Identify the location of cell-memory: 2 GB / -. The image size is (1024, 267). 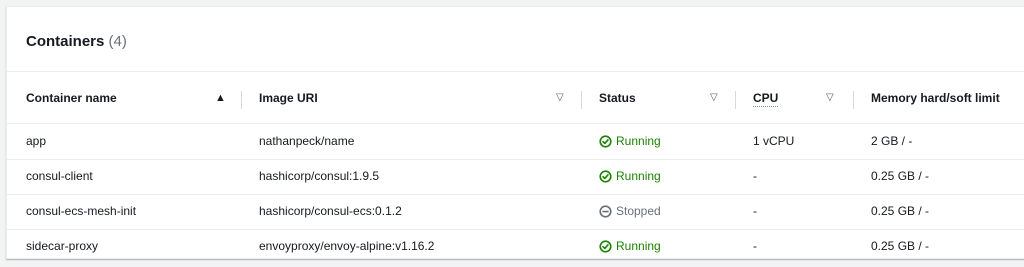
(892, 141).